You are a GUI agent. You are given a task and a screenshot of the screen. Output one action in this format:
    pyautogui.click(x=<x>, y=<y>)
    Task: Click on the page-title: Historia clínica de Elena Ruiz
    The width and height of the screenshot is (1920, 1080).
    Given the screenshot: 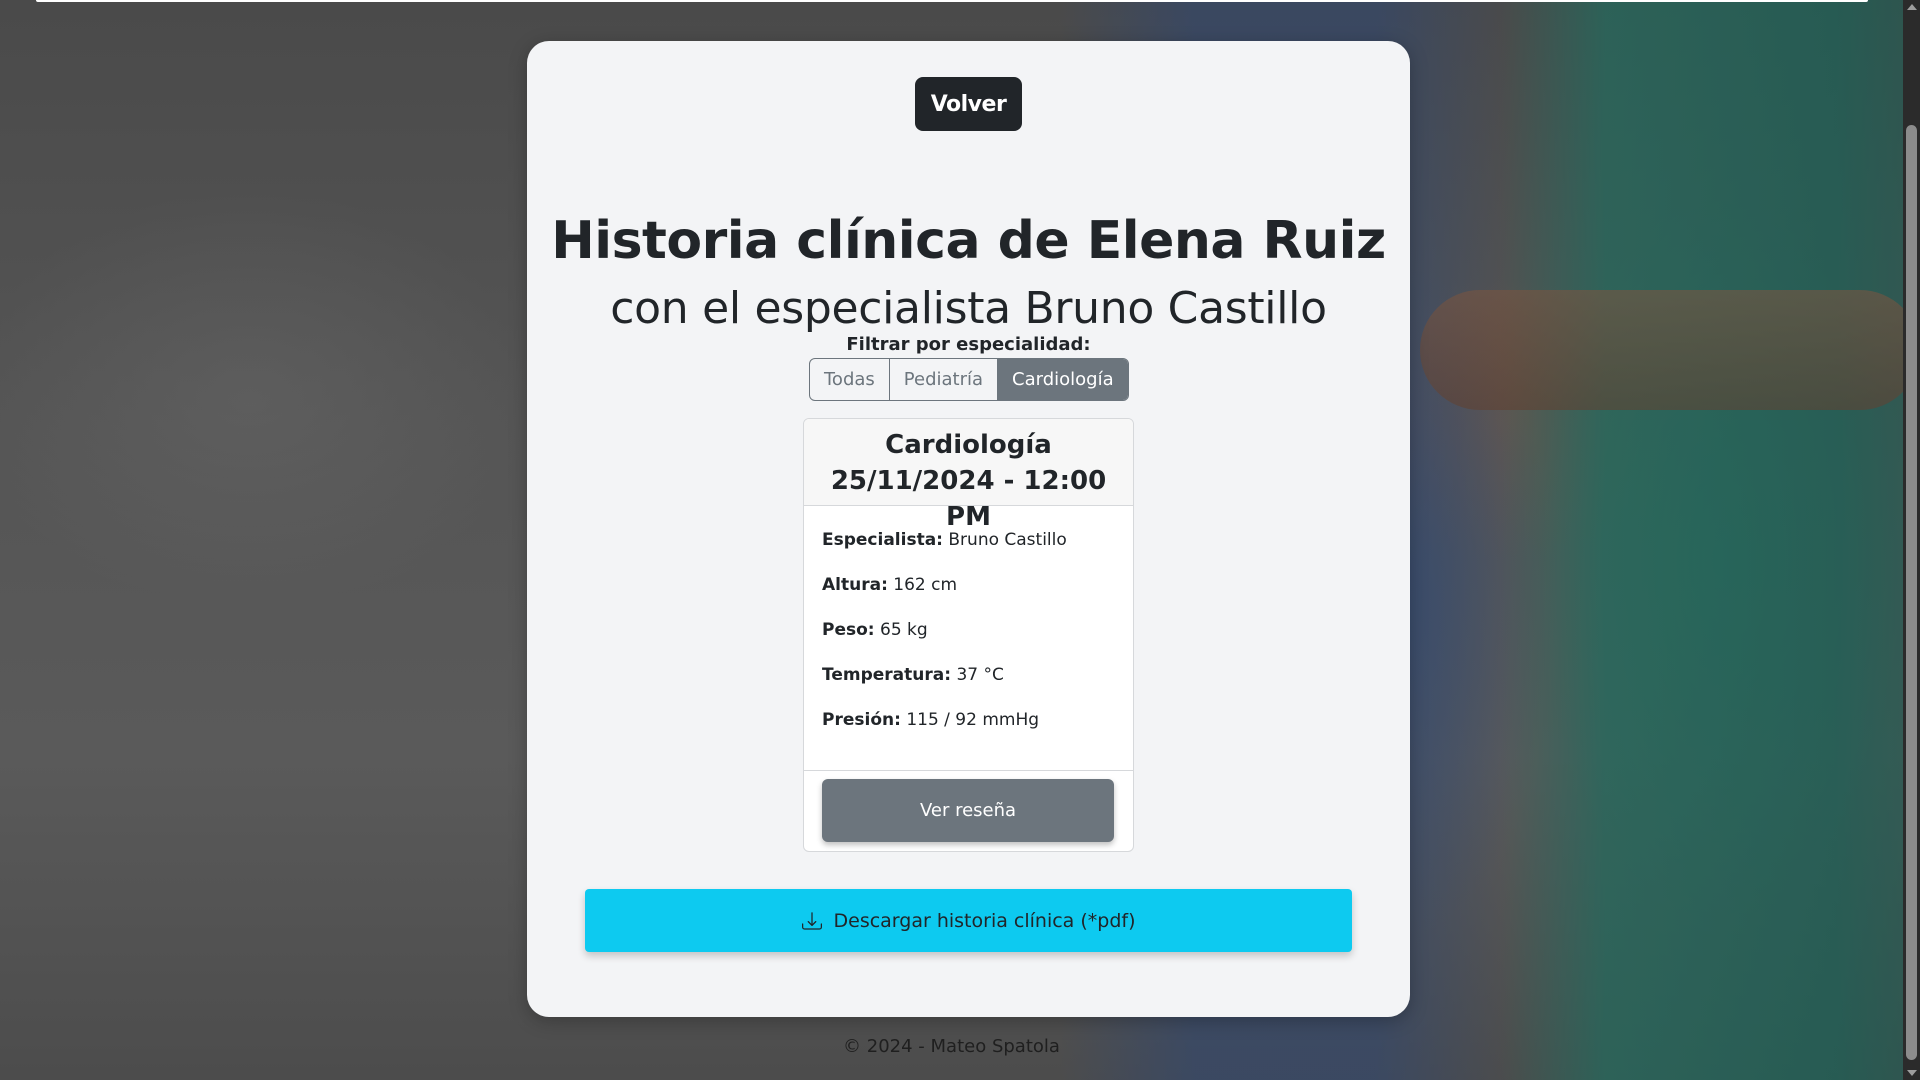 What is the action you would take?
    pyautogui.click(x=968, y=241)
    